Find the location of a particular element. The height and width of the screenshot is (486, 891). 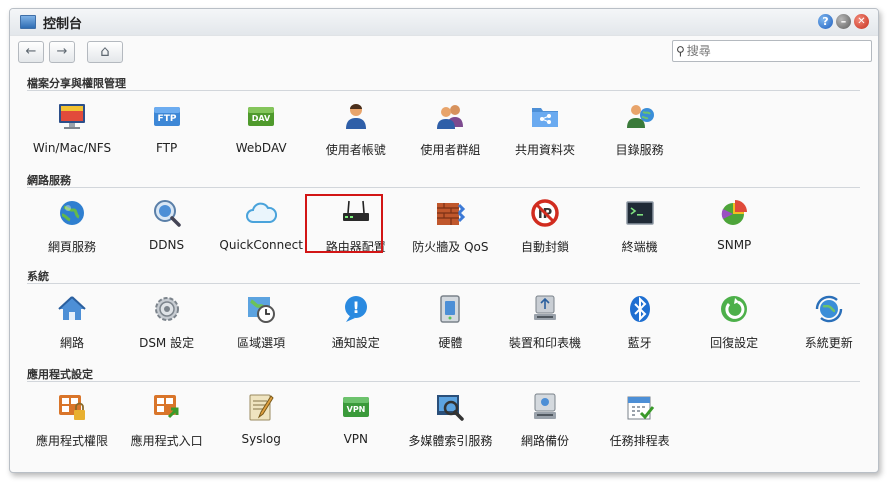

search-box: ⚲ is located at coordinates (772, 51).